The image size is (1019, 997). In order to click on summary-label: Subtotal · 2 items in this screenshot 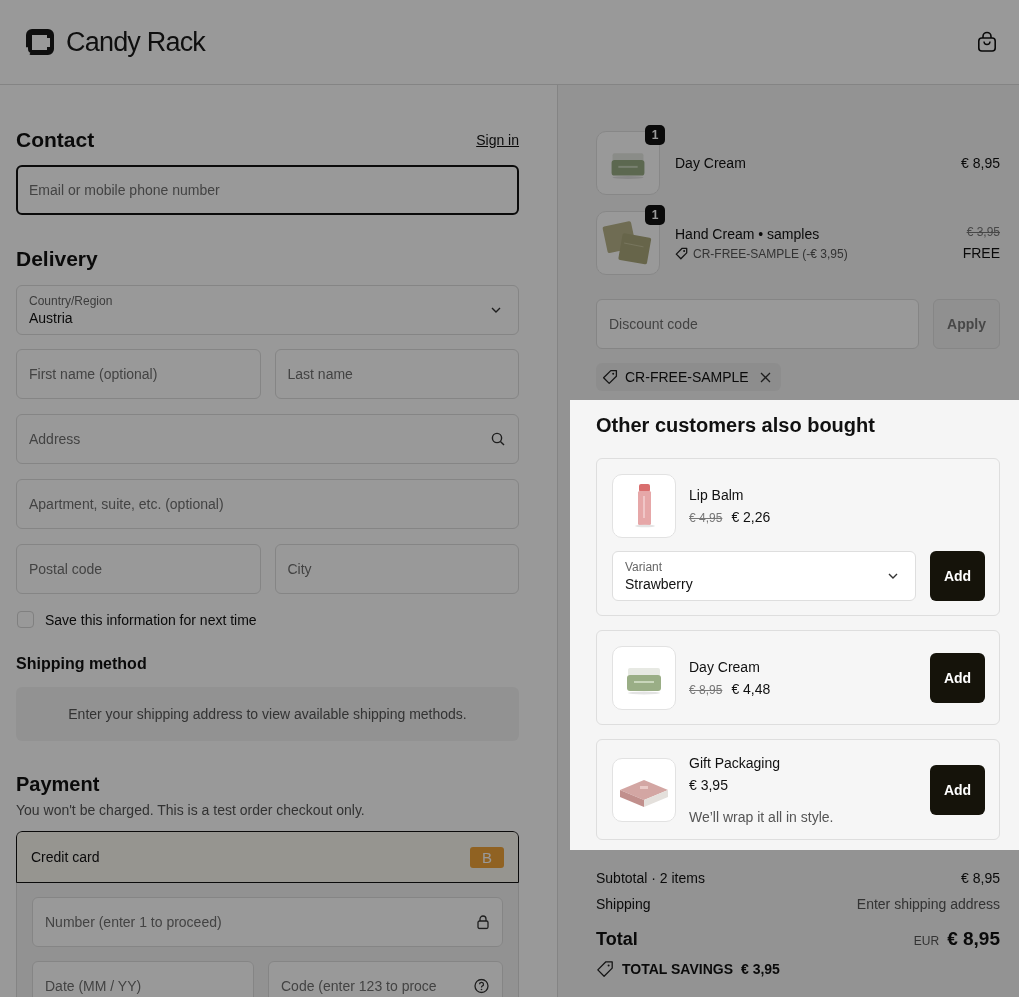, I will do `click(650, 878)`.